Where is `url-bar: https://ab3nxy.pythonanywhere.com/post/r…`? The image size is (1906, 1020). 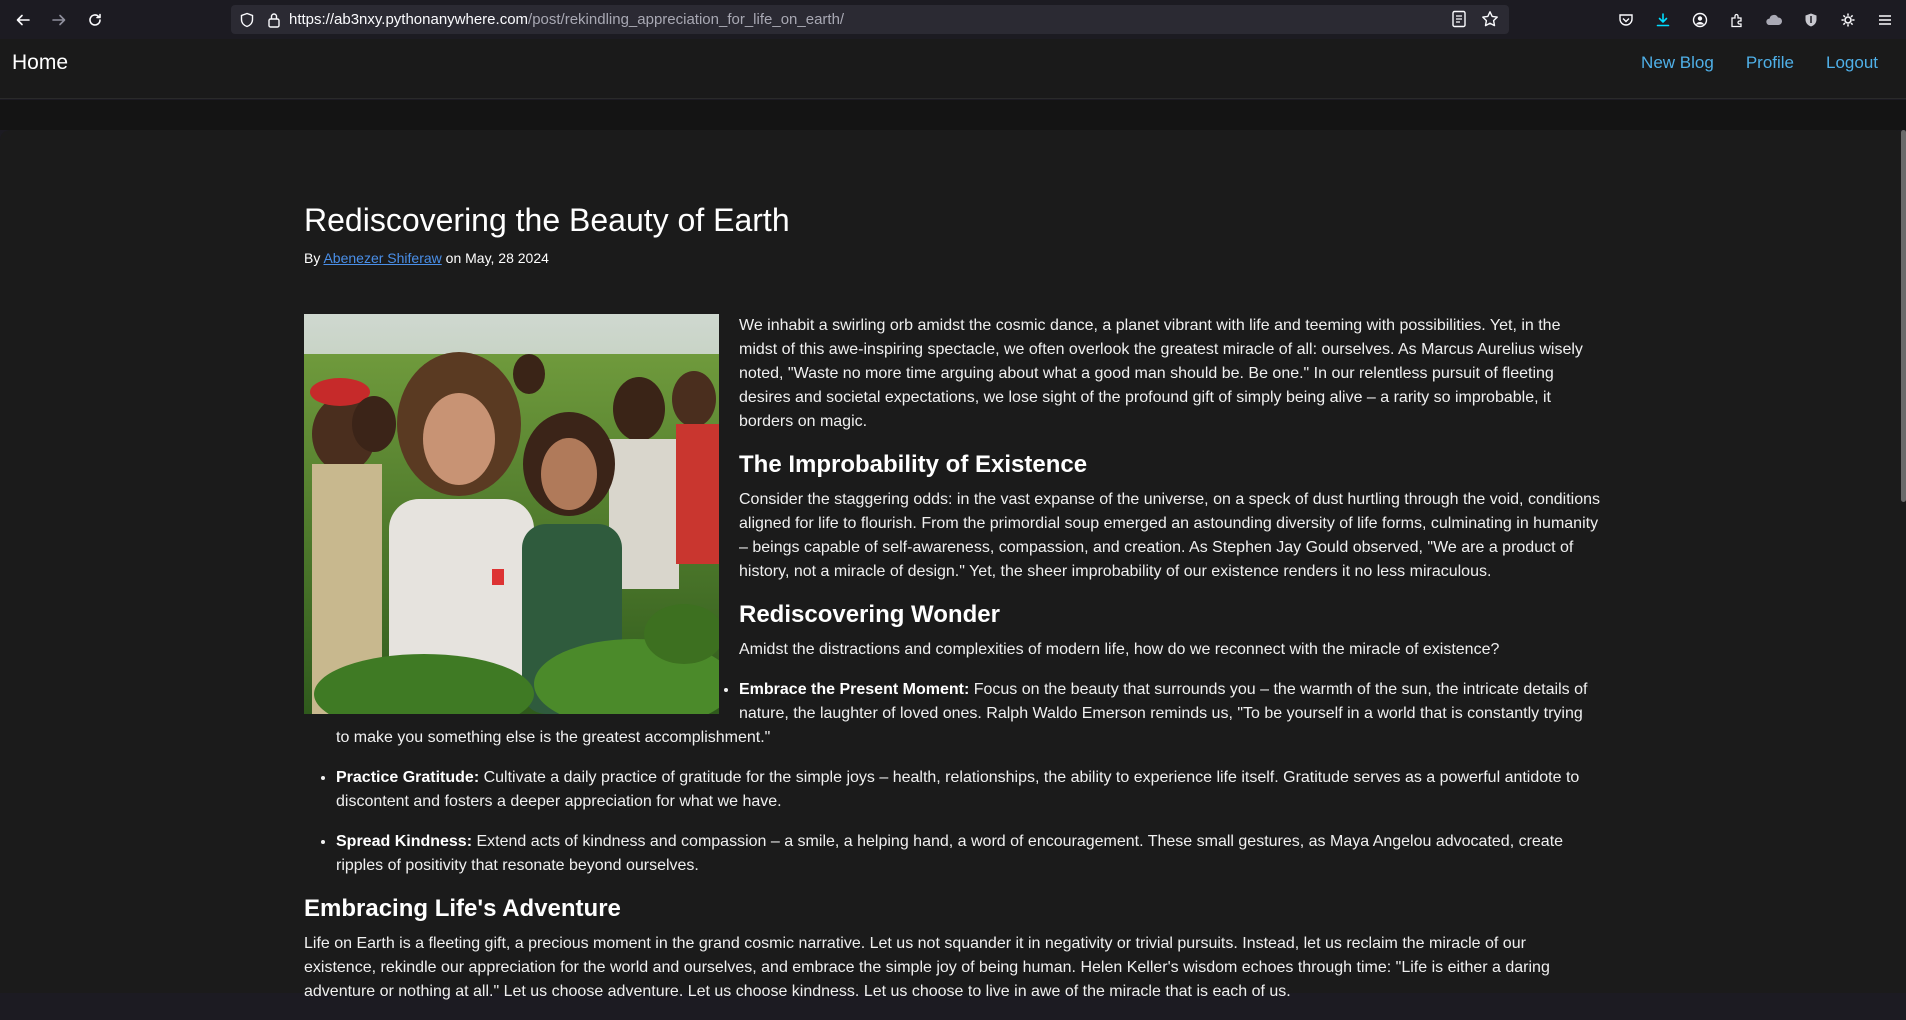
url-bar: https://ab3nxy.pythonanywhere.com/post/r… is located at coordinates (870, 19).